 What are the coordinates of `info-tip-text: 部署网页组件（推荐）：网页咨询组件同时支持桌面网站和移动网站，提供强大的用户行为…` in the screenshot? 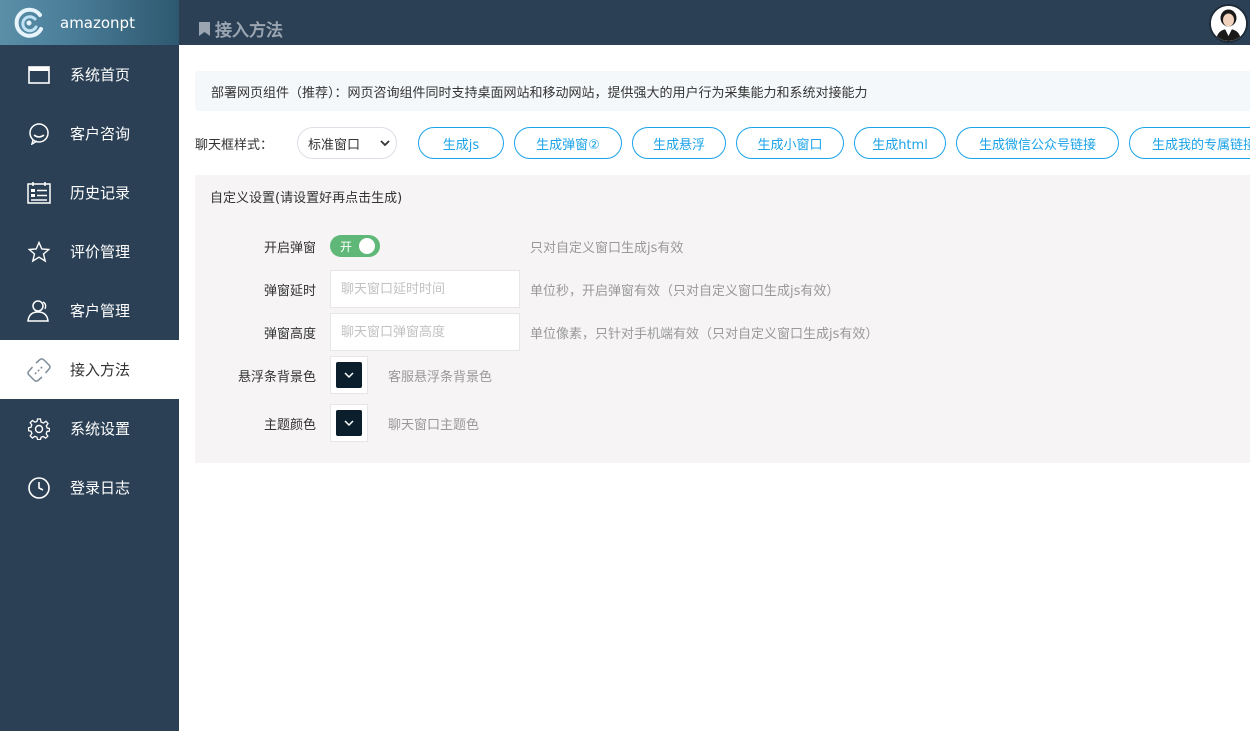 It's located at (539, 93).